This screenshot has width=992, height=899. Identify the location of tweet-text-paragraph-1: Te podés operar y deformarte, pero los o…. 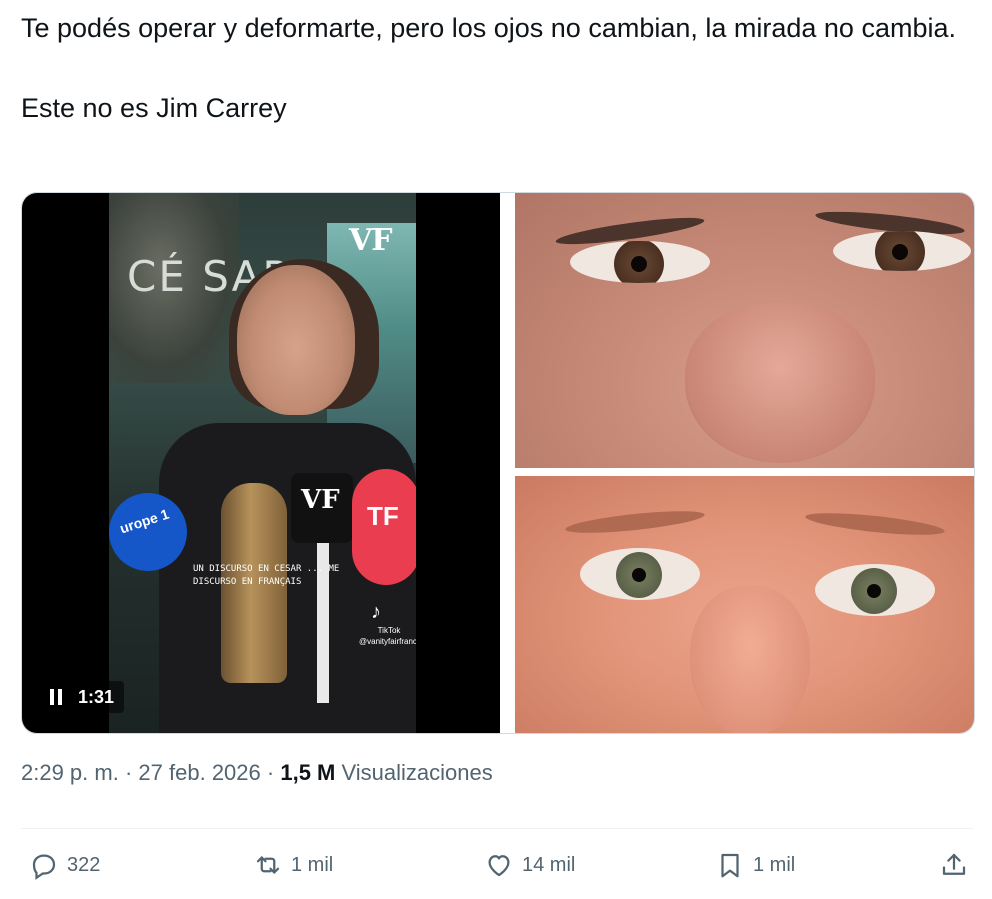
(488, 28).